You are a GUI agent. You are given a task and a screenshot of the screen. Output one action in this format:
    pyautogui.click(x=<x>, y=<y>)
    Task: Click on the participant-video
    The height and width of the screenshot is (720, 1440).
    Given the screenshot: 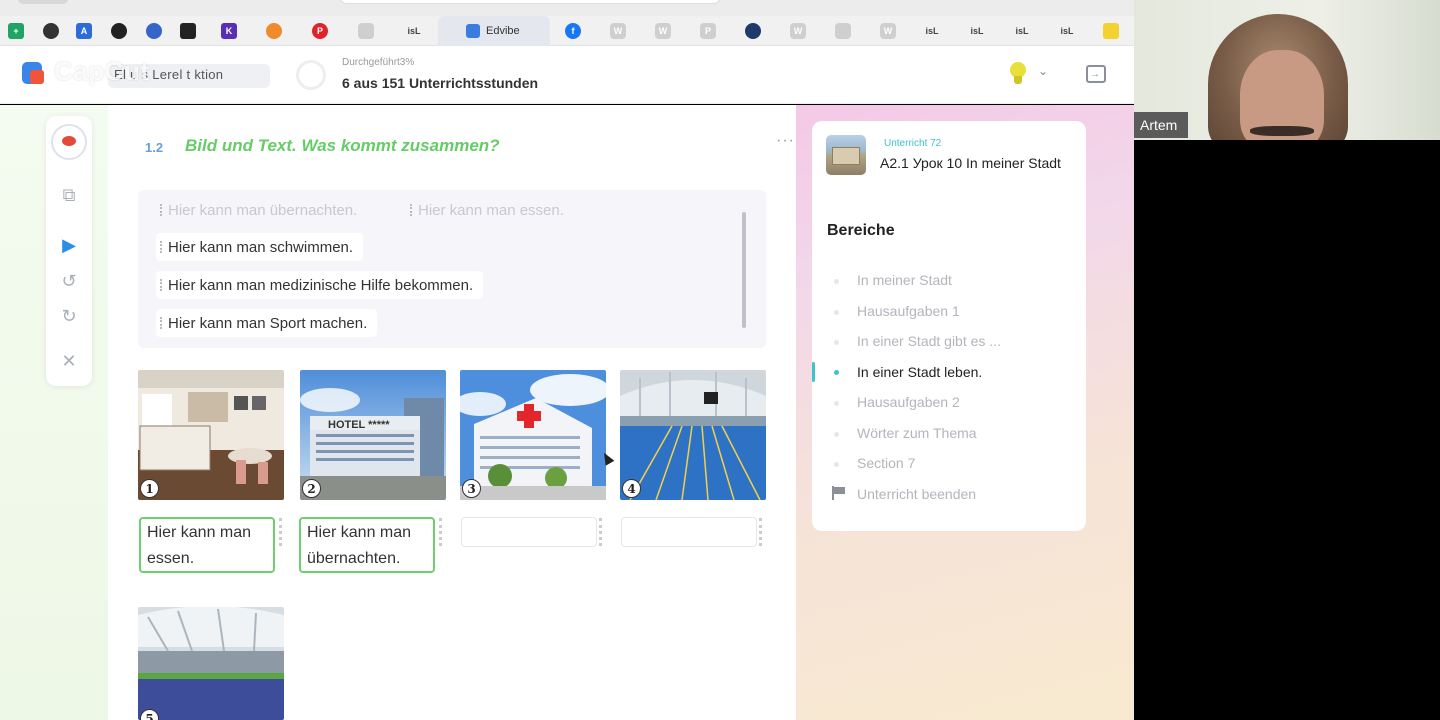 What is the action you would take?
    pyautogui.click(x=1275, y=74)
    